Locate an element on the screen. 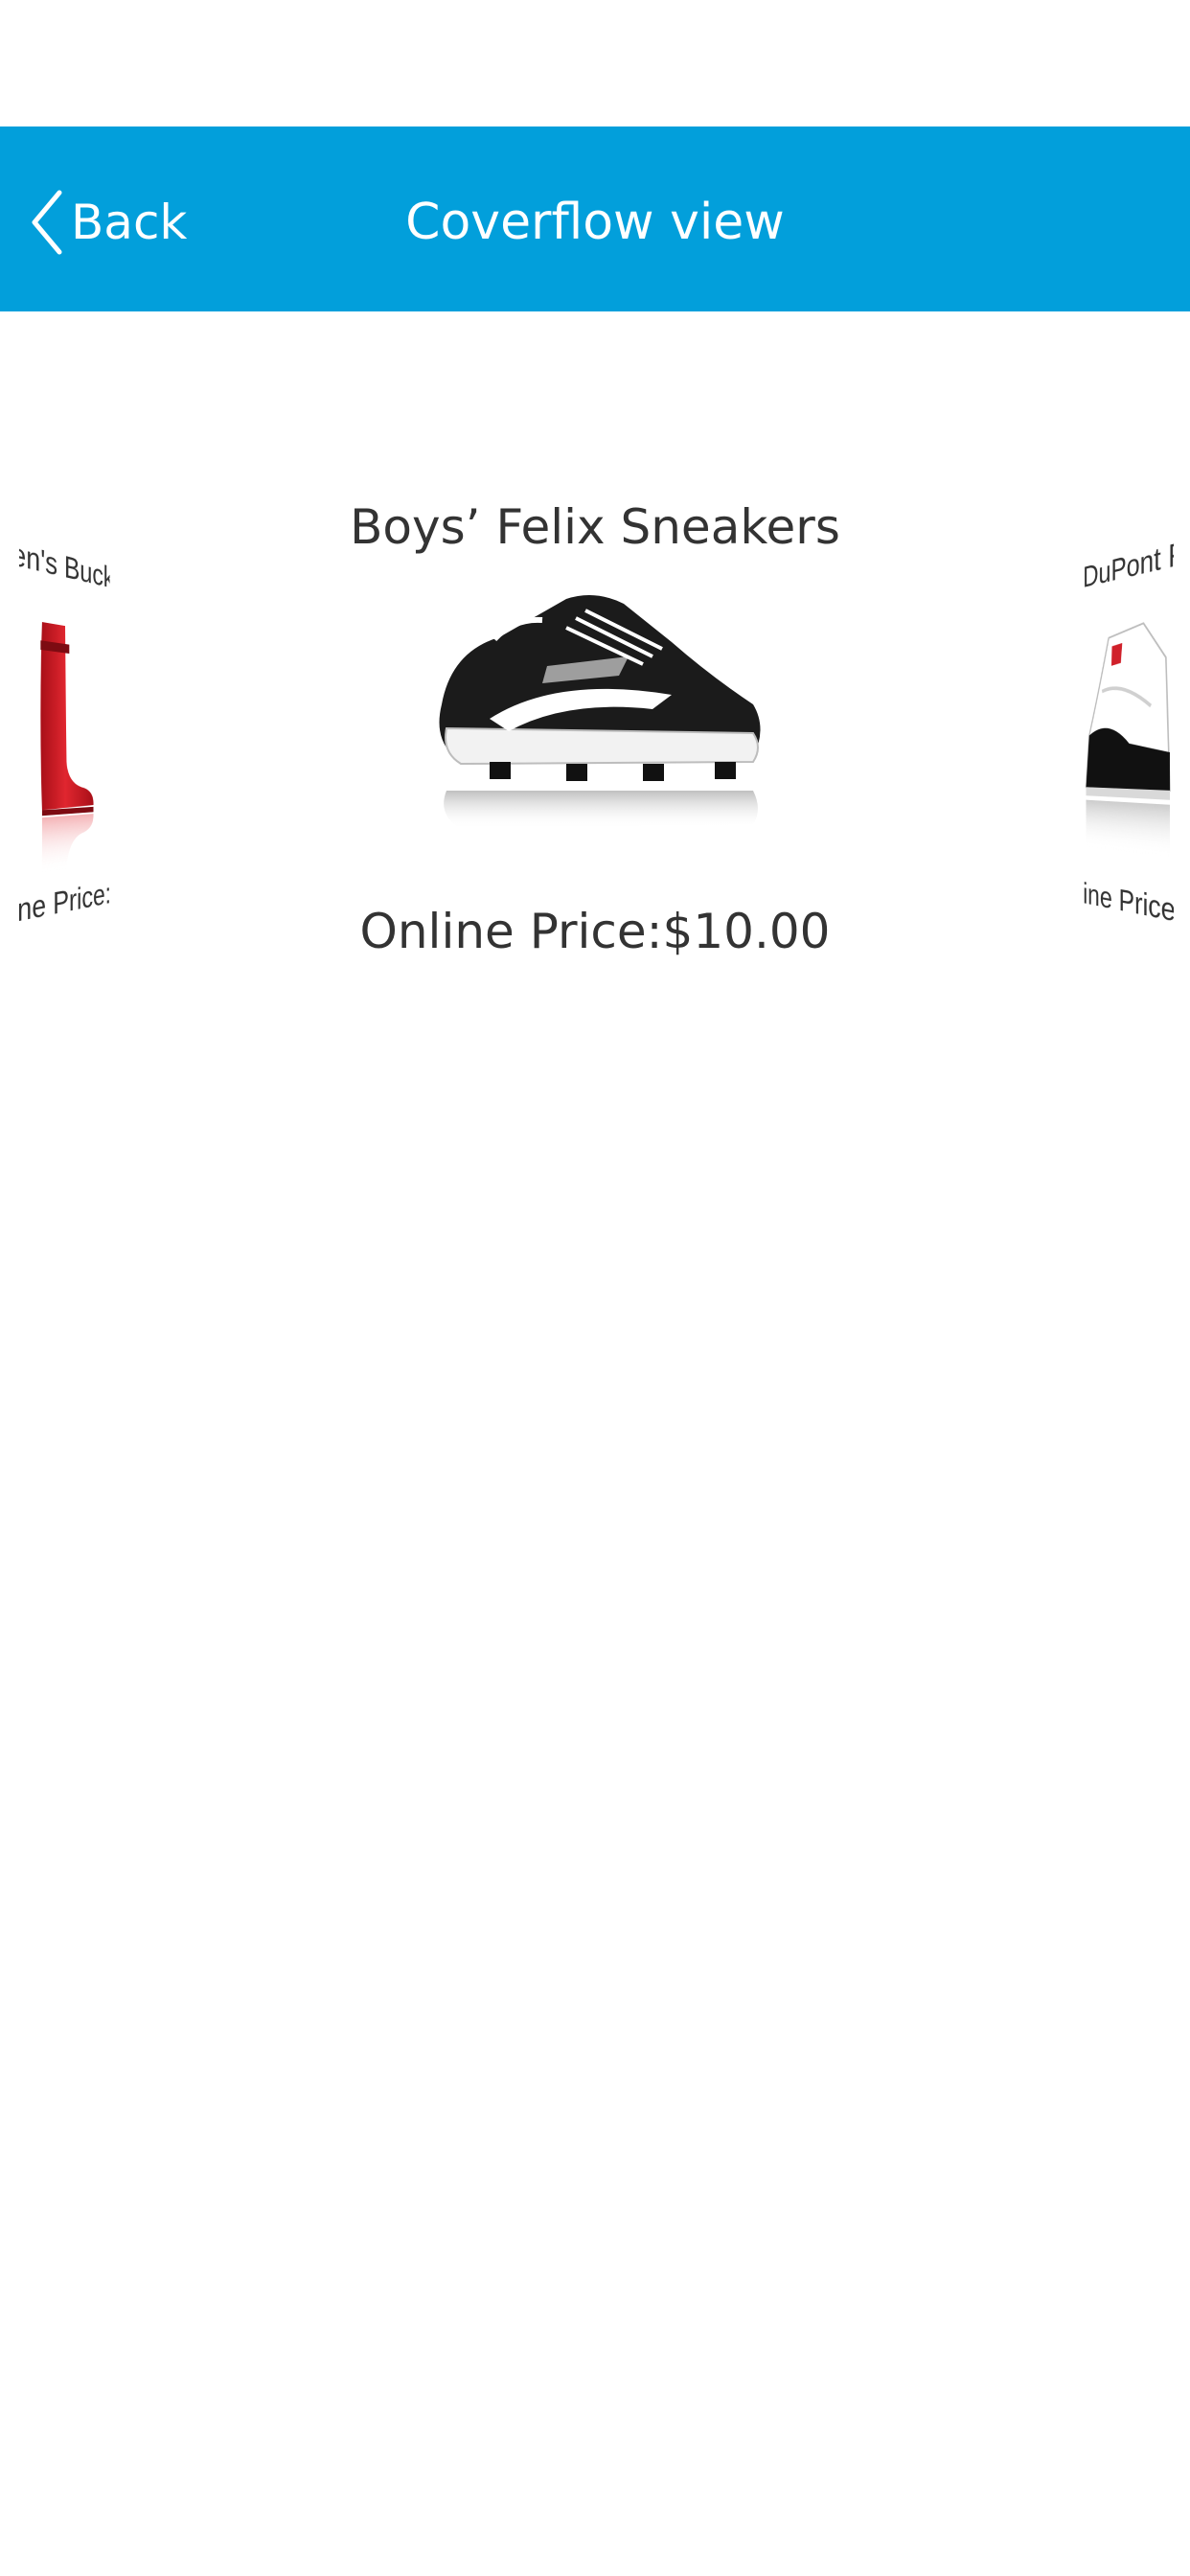 The image size is (1190, 2576). sneaker-image is located at coordinates (595, 723).